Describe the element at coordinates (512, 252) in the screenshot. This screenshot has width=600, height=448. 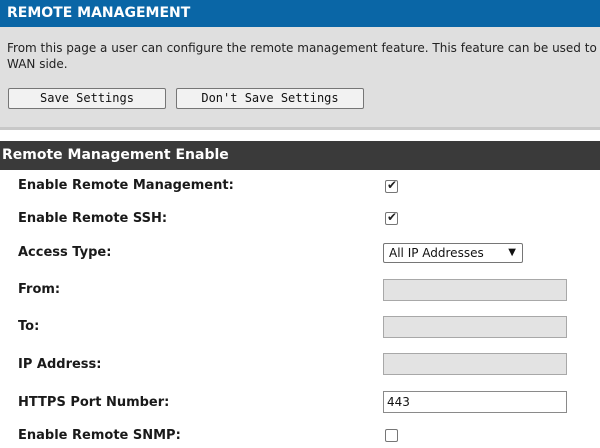
I see `chevron-down-icon: ▼` at that location.